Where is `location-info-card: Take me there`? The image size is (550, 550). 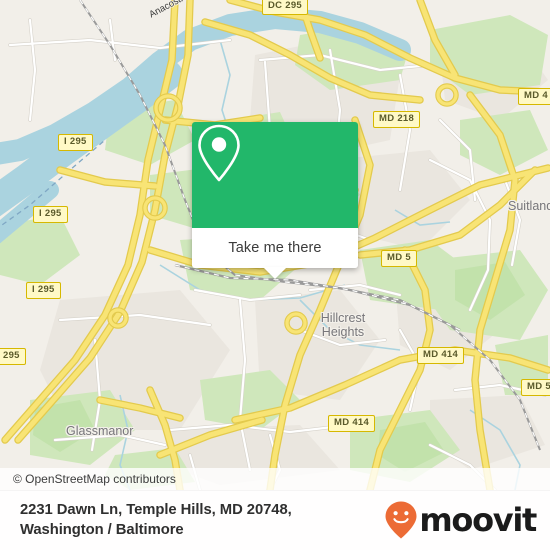 location-info-card: Take me there is located at coordinates (275, 200).